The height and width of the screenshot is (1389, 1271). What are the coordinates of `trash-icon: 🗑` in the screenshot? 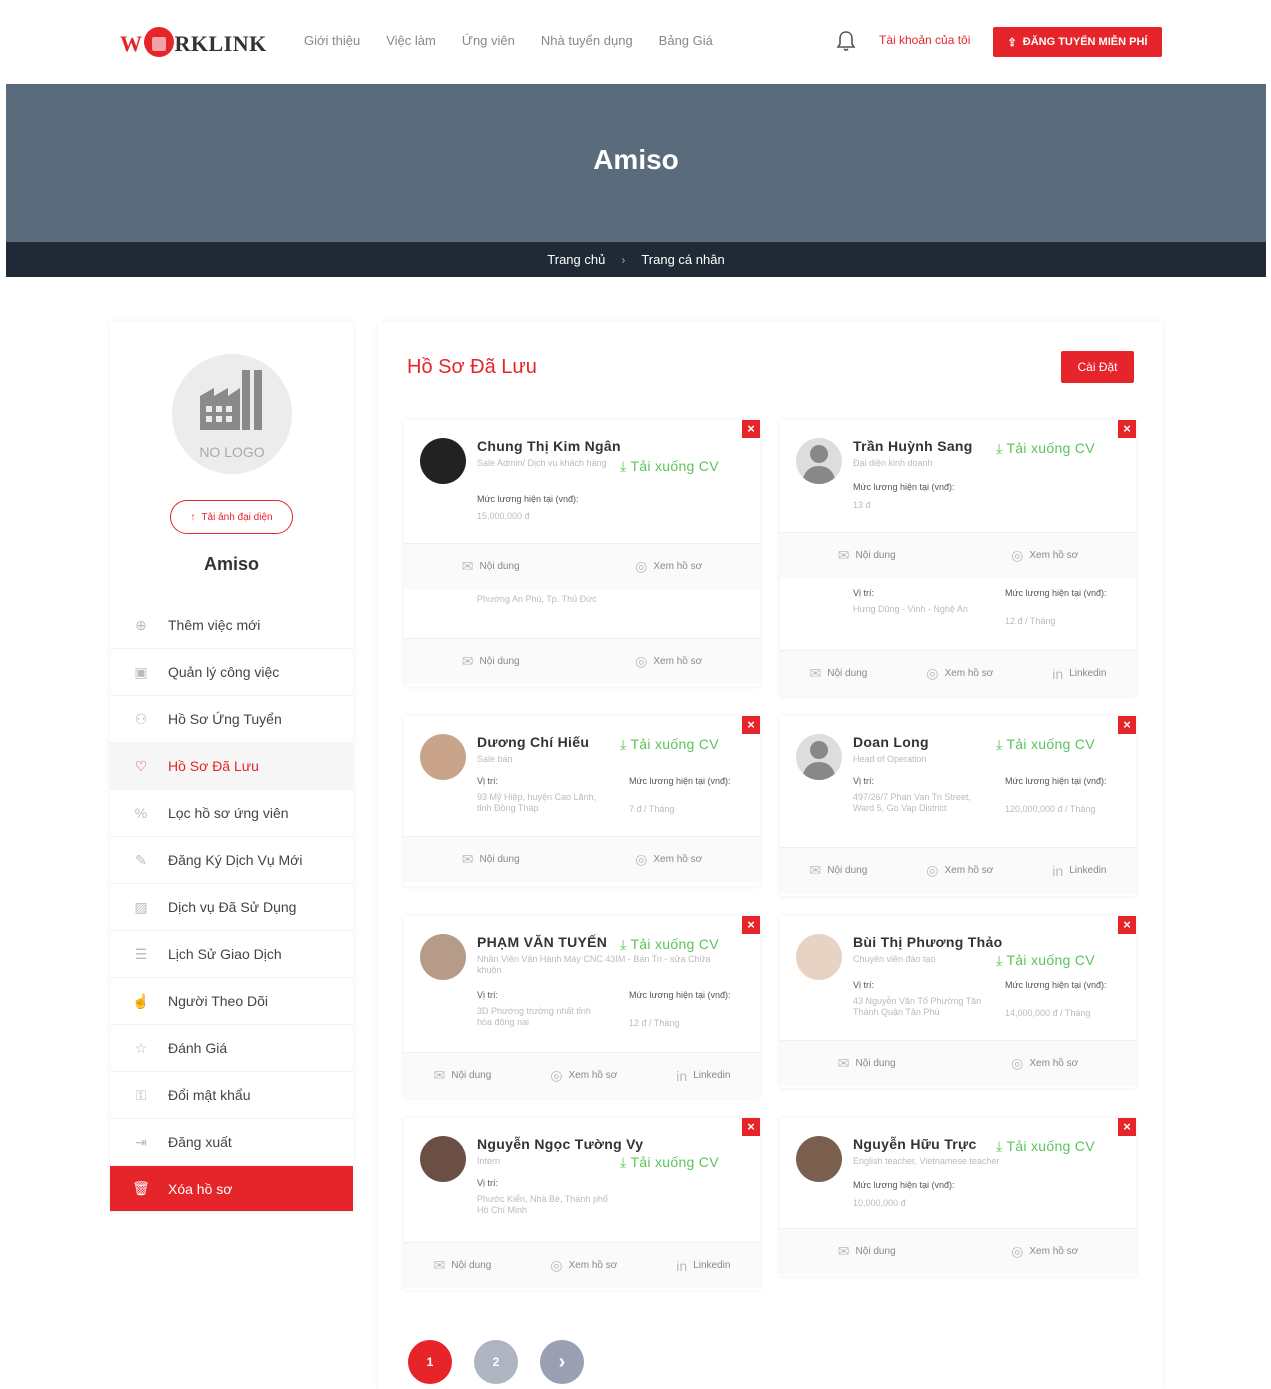 It's located at (141, 1188).